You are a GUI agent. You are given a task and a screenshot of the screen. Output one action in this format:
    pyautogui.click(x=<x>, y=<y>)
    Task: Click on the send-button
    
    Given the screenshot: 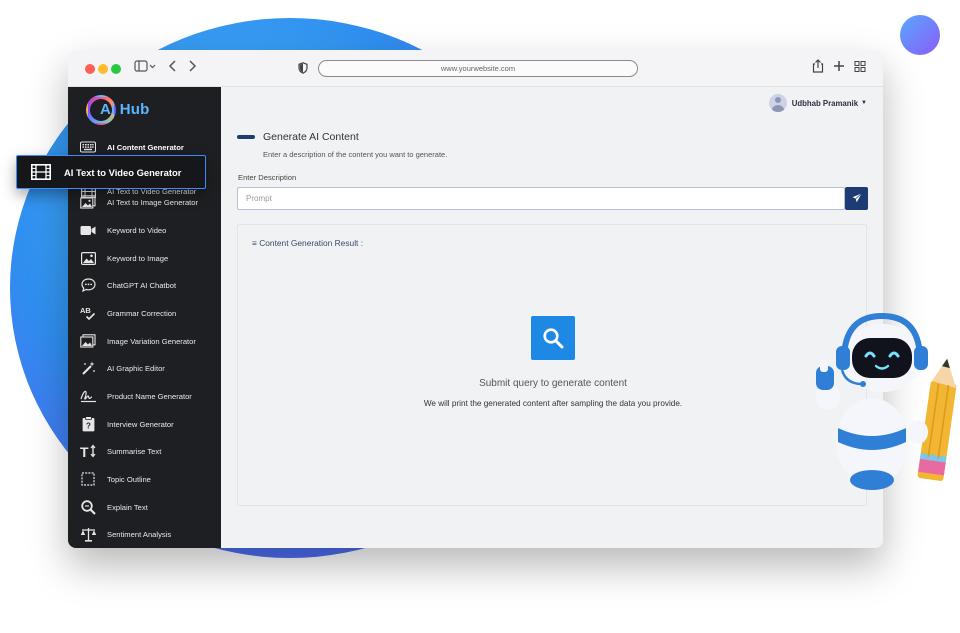 What is the action you would take?
    pyautogui.click(x=856, y=198)
    